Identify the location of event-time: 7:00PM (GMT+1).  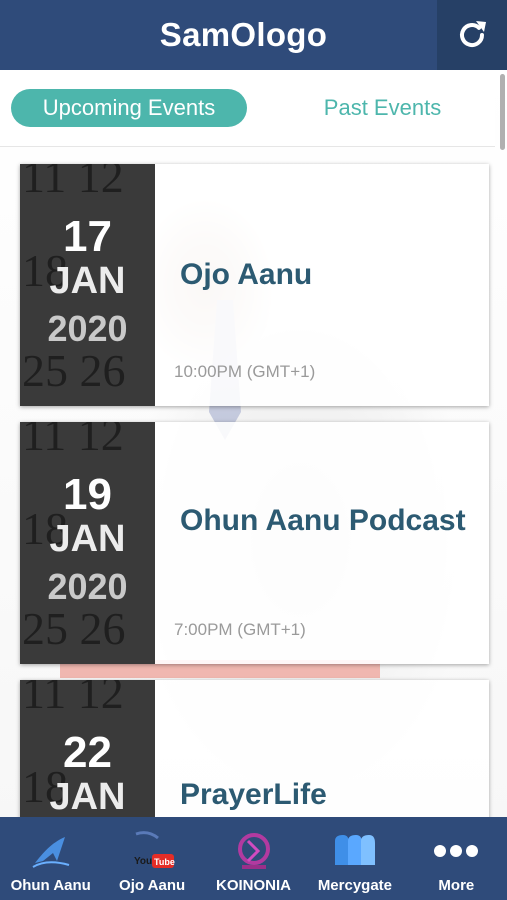
(240, 629).